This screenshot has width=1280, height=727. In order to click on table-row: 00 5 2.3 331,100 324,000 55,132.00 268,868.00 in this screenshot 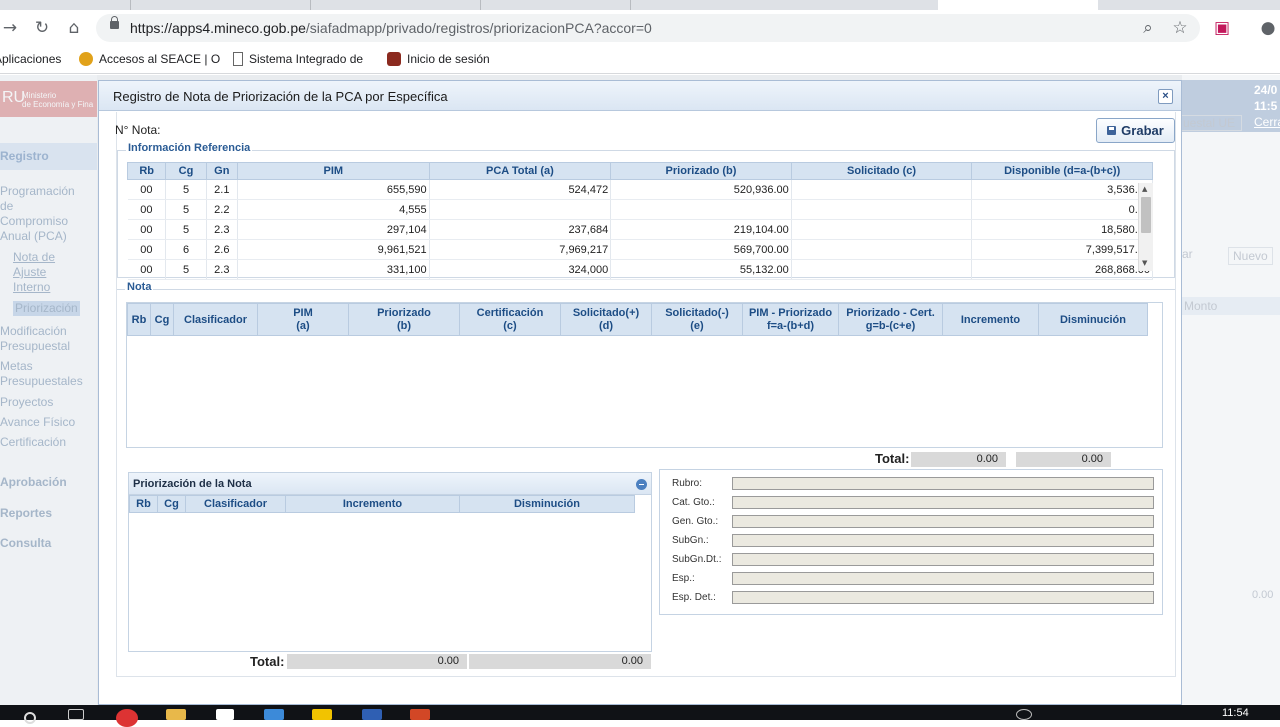, I will do `click(640, 269)`.